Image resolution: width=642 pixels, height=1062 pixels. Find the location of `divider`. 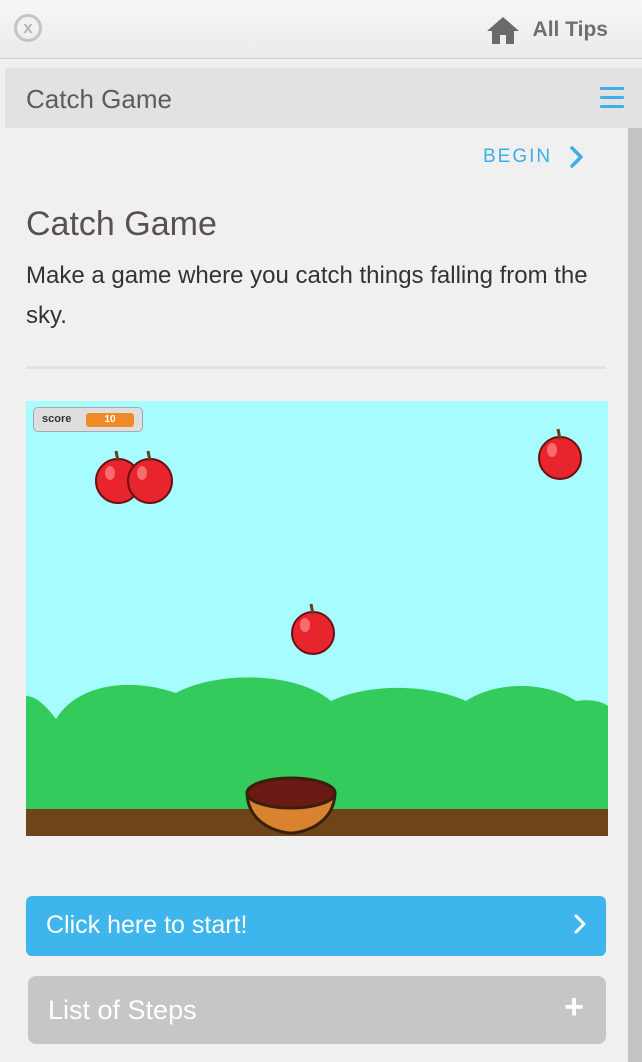

divider is located at coordinates (316, 367).